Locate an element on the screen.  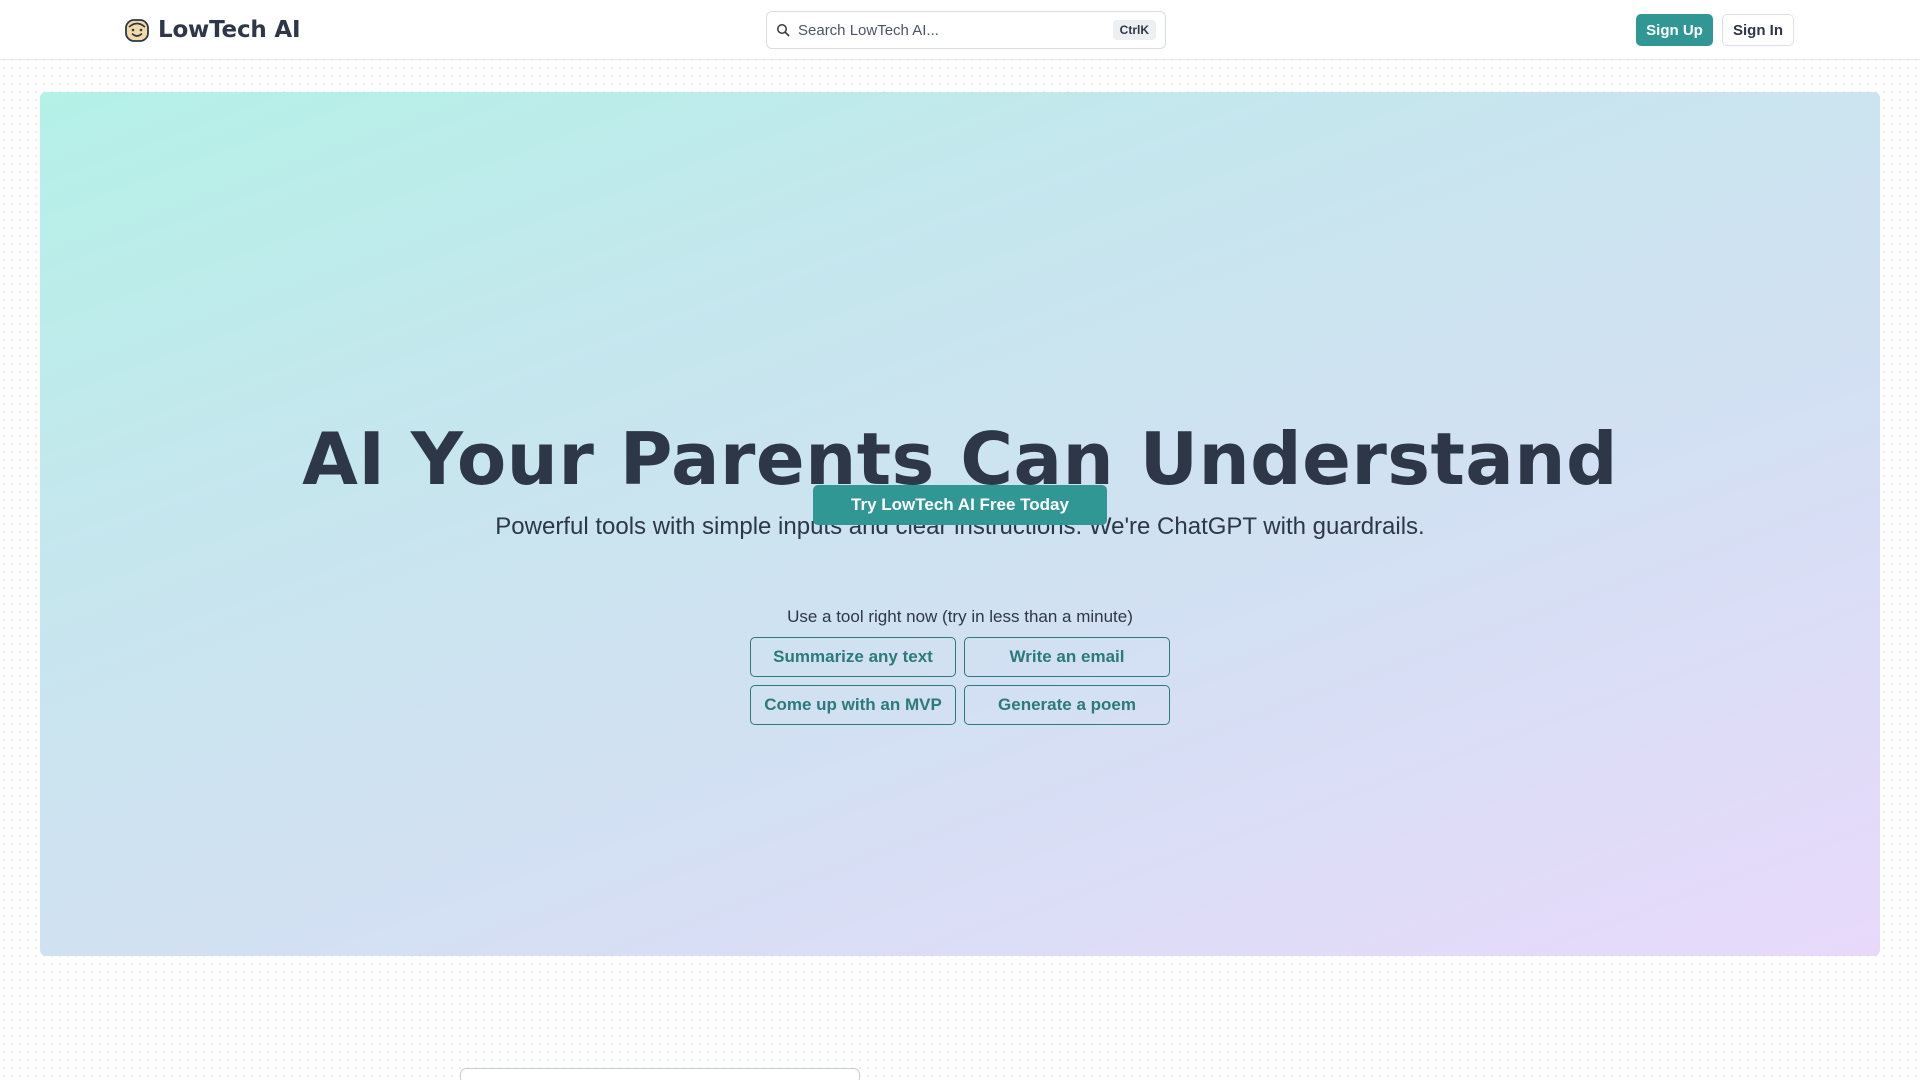
brand-link: LowTech AI is located at coordinates (212, 30).